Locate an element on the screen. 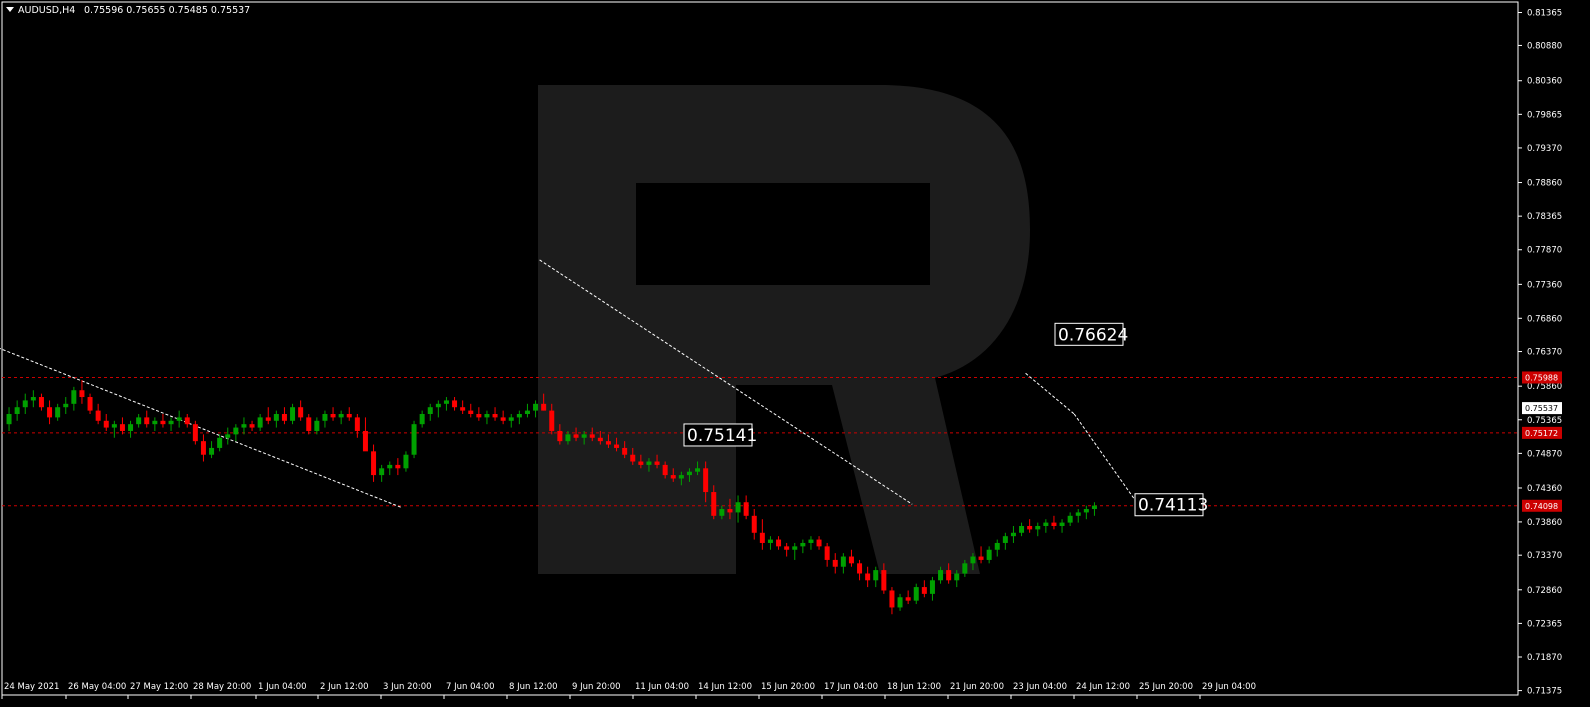  y-tick-label: 0.76370 is located at coordinates (1544, 353).